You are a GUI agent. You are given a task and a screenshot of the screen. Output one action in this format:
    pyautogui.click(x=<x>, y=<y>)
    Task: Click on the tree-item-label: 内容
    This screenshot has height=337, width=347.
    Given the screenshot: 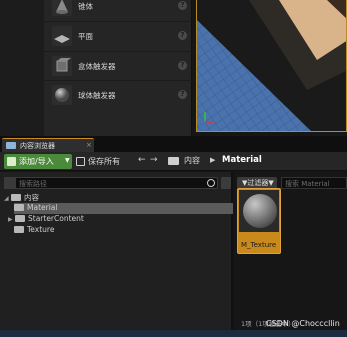 What is the action you would take?
    pyautogui.click(x=31, y=197)
    